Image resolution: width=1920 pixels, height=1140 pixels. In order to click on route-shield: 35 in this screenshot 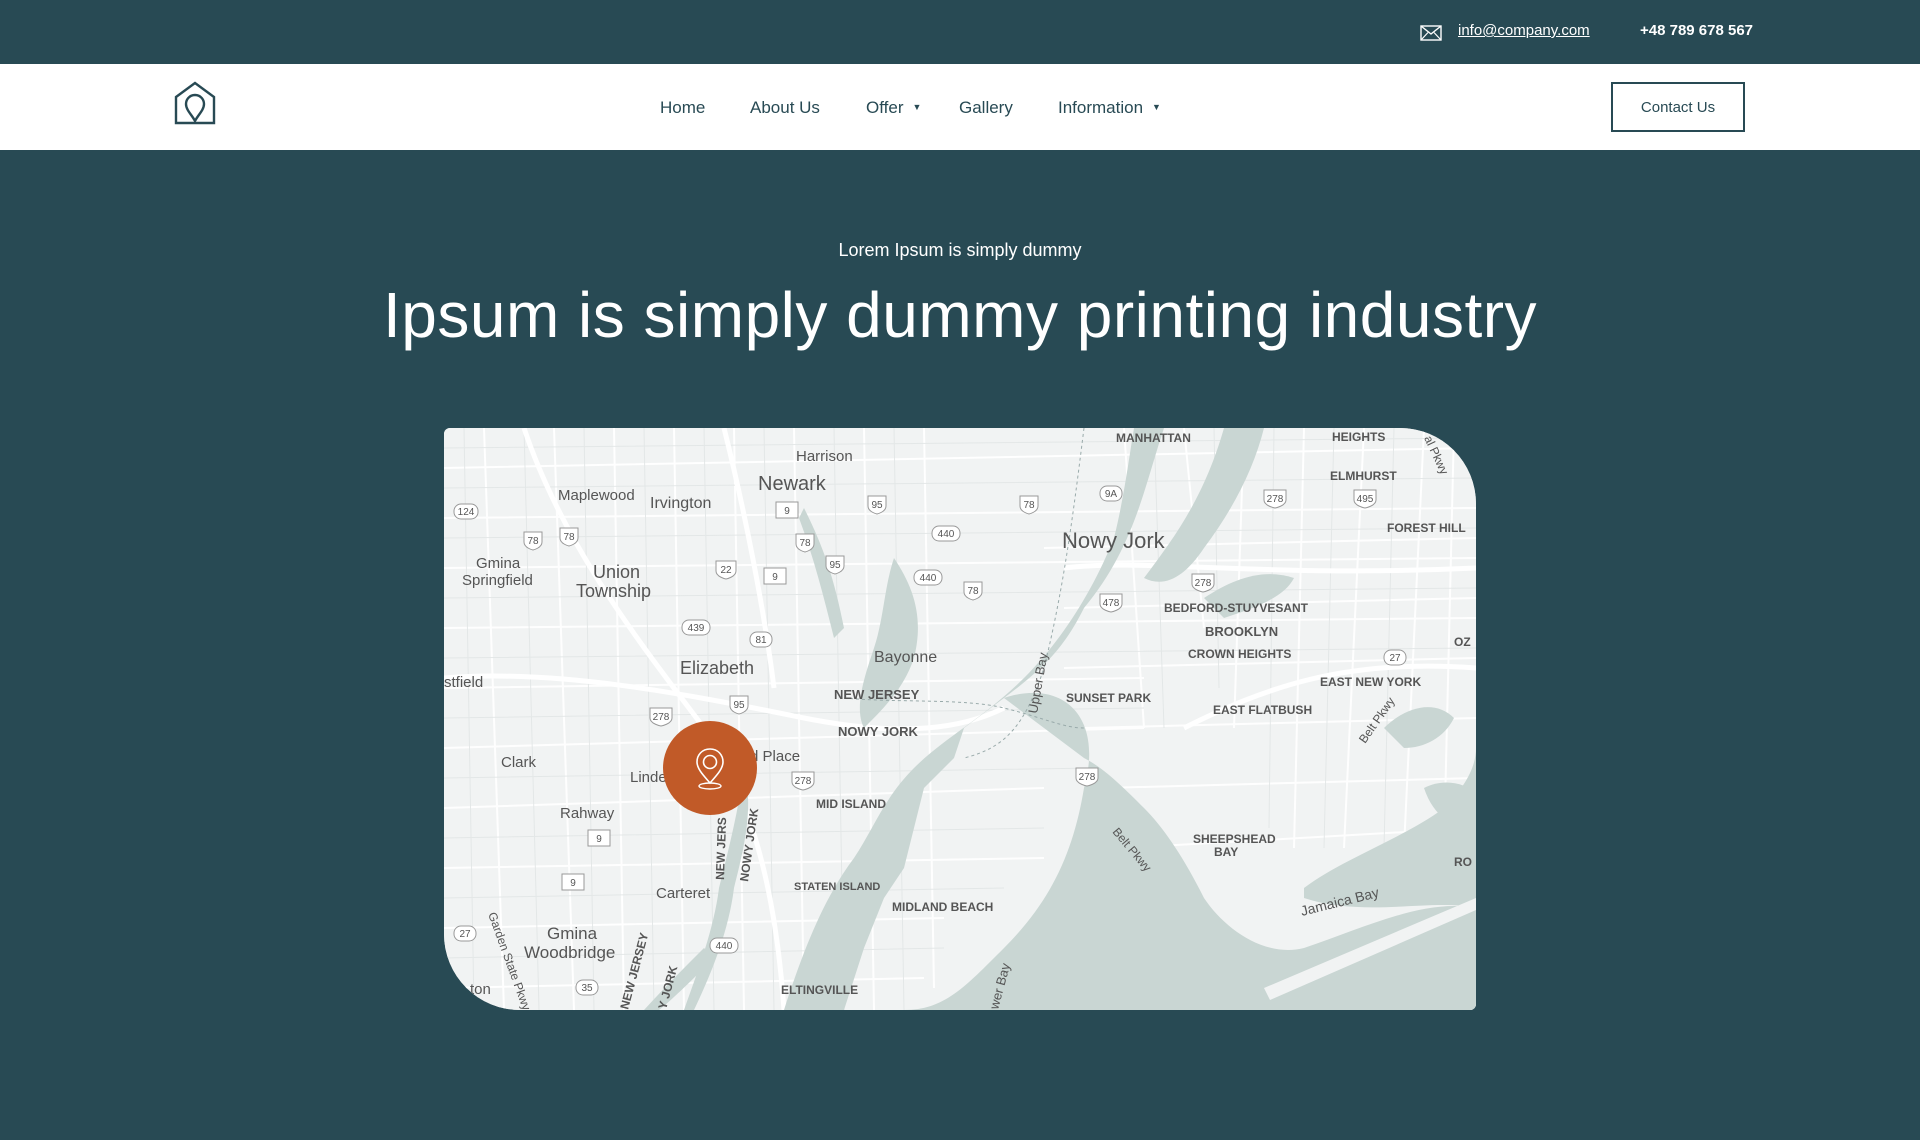, I will do `click(587, 987)`.